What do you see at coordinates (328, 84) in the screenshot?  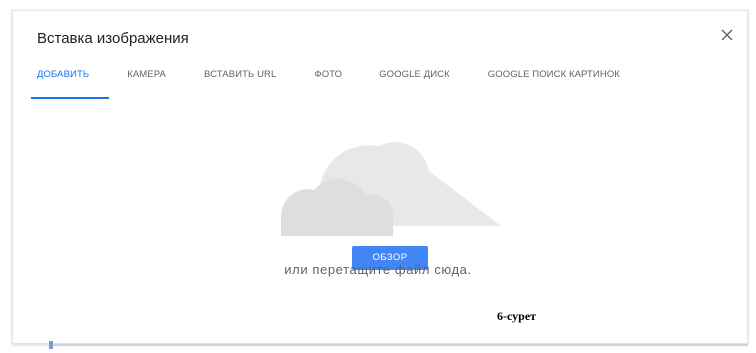 I see `tab-photos: ФОТО` at bounding box center [328, 84].